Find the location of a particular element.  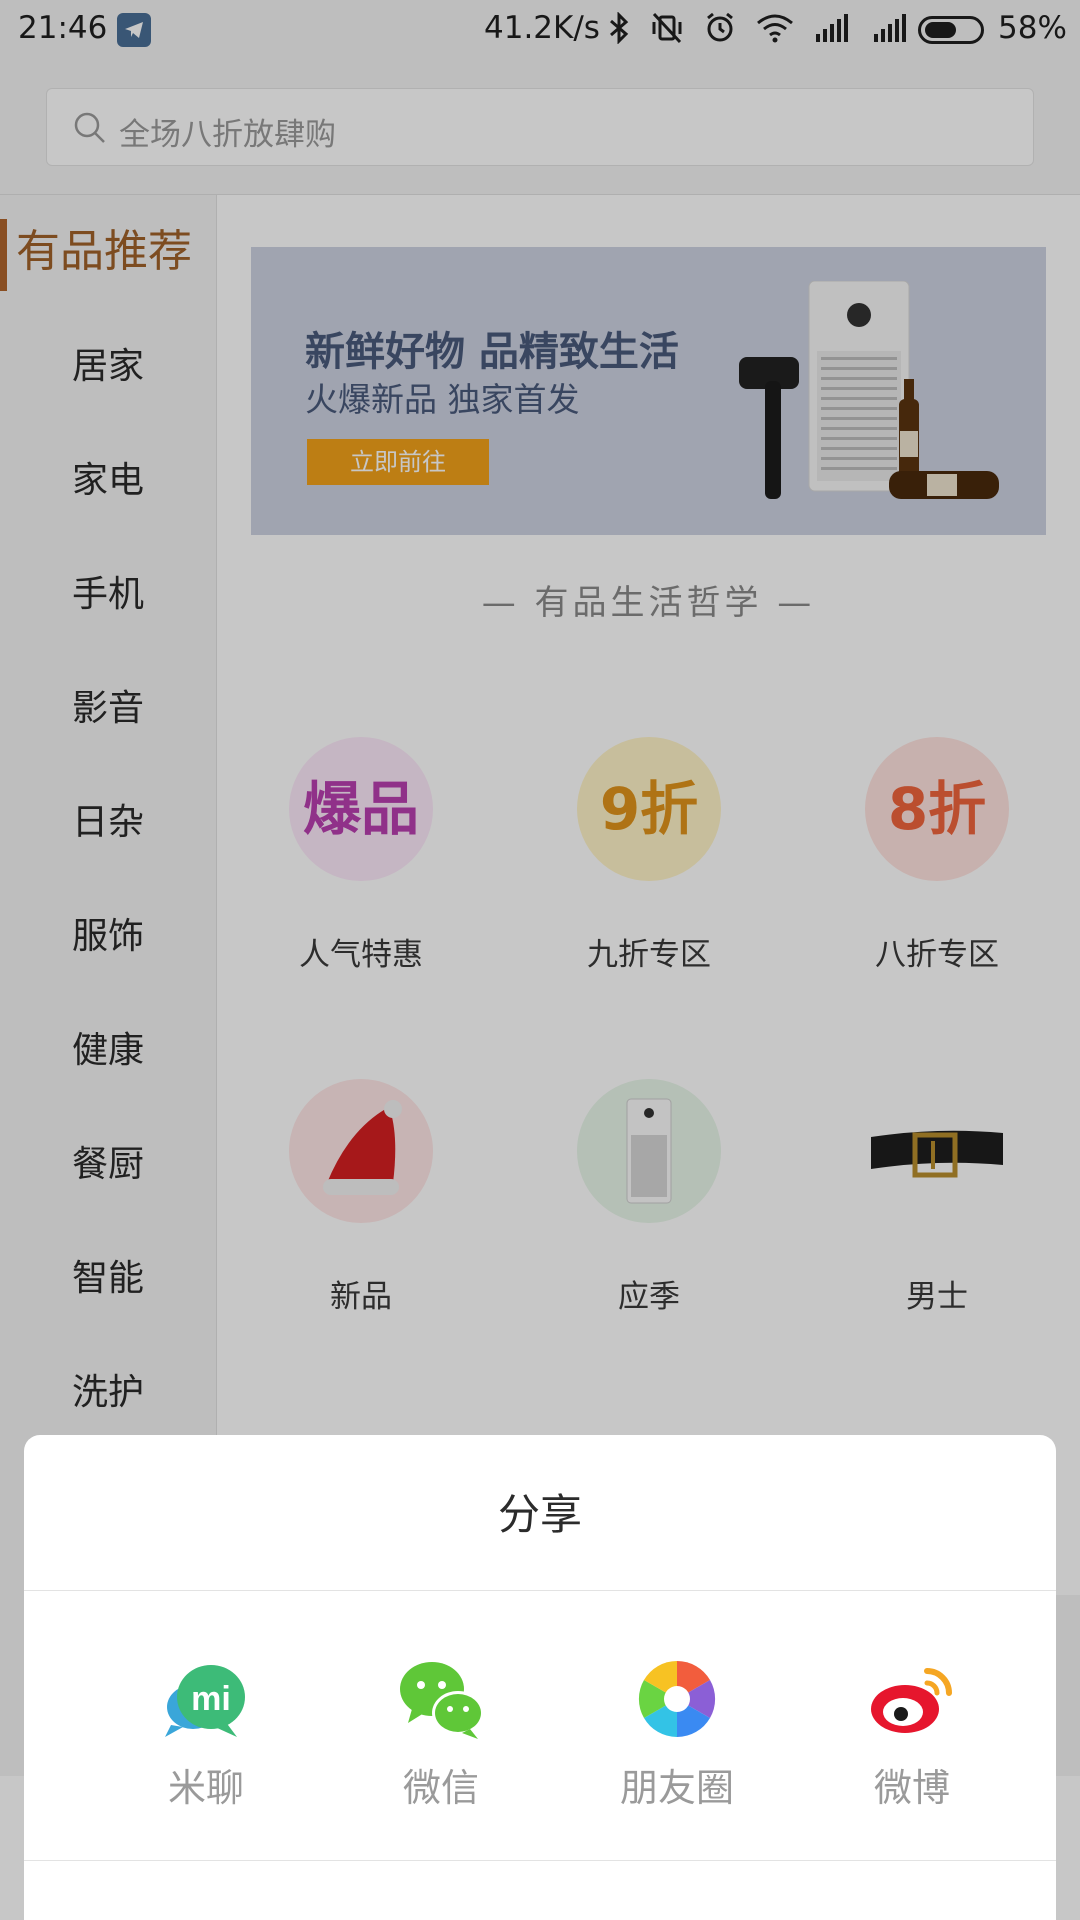

share-option-label: 微博 is located at coordinates (911, 1788).